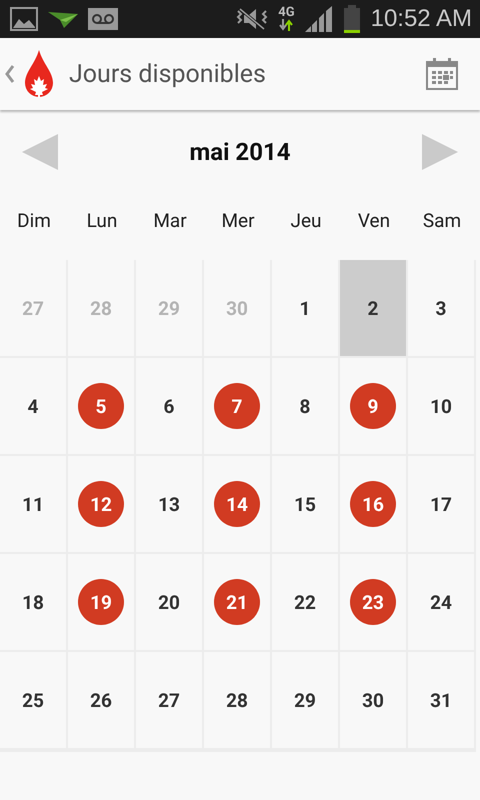 The image size is (480, 800). I want to click on available-day: 21, so click(237, 602).